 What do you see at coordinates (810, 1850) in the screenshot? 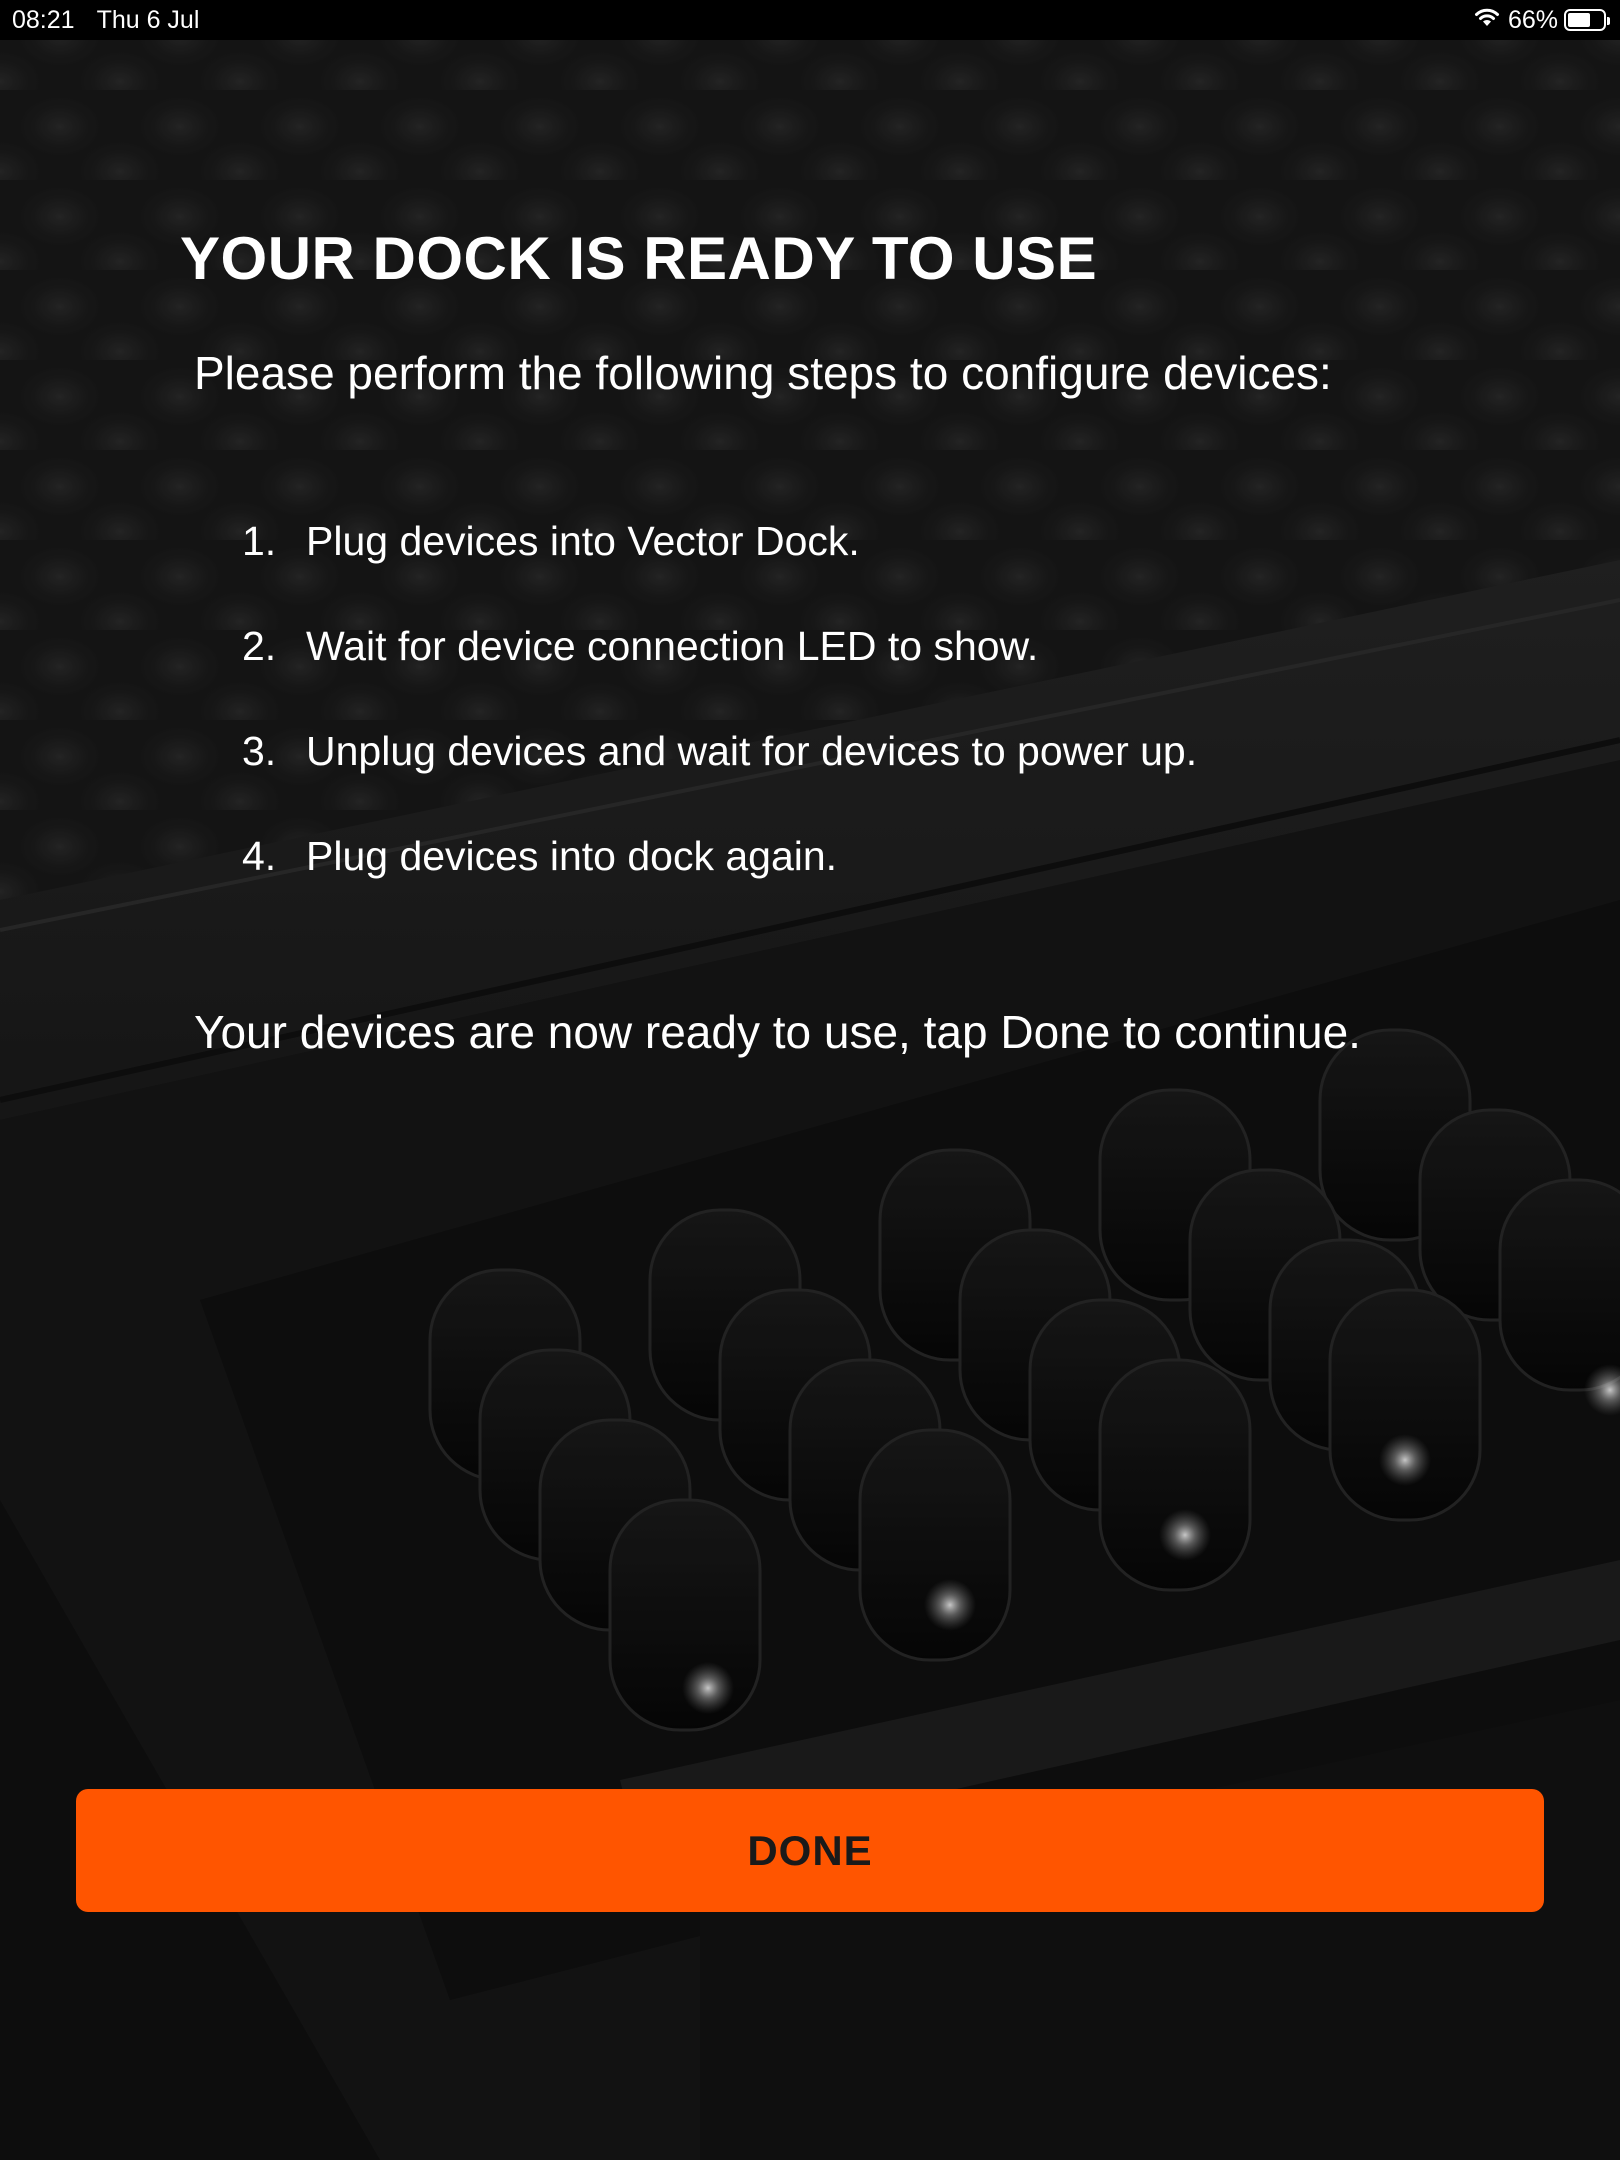
I see `done-button: DONE` at bounding box center [810, 1850].